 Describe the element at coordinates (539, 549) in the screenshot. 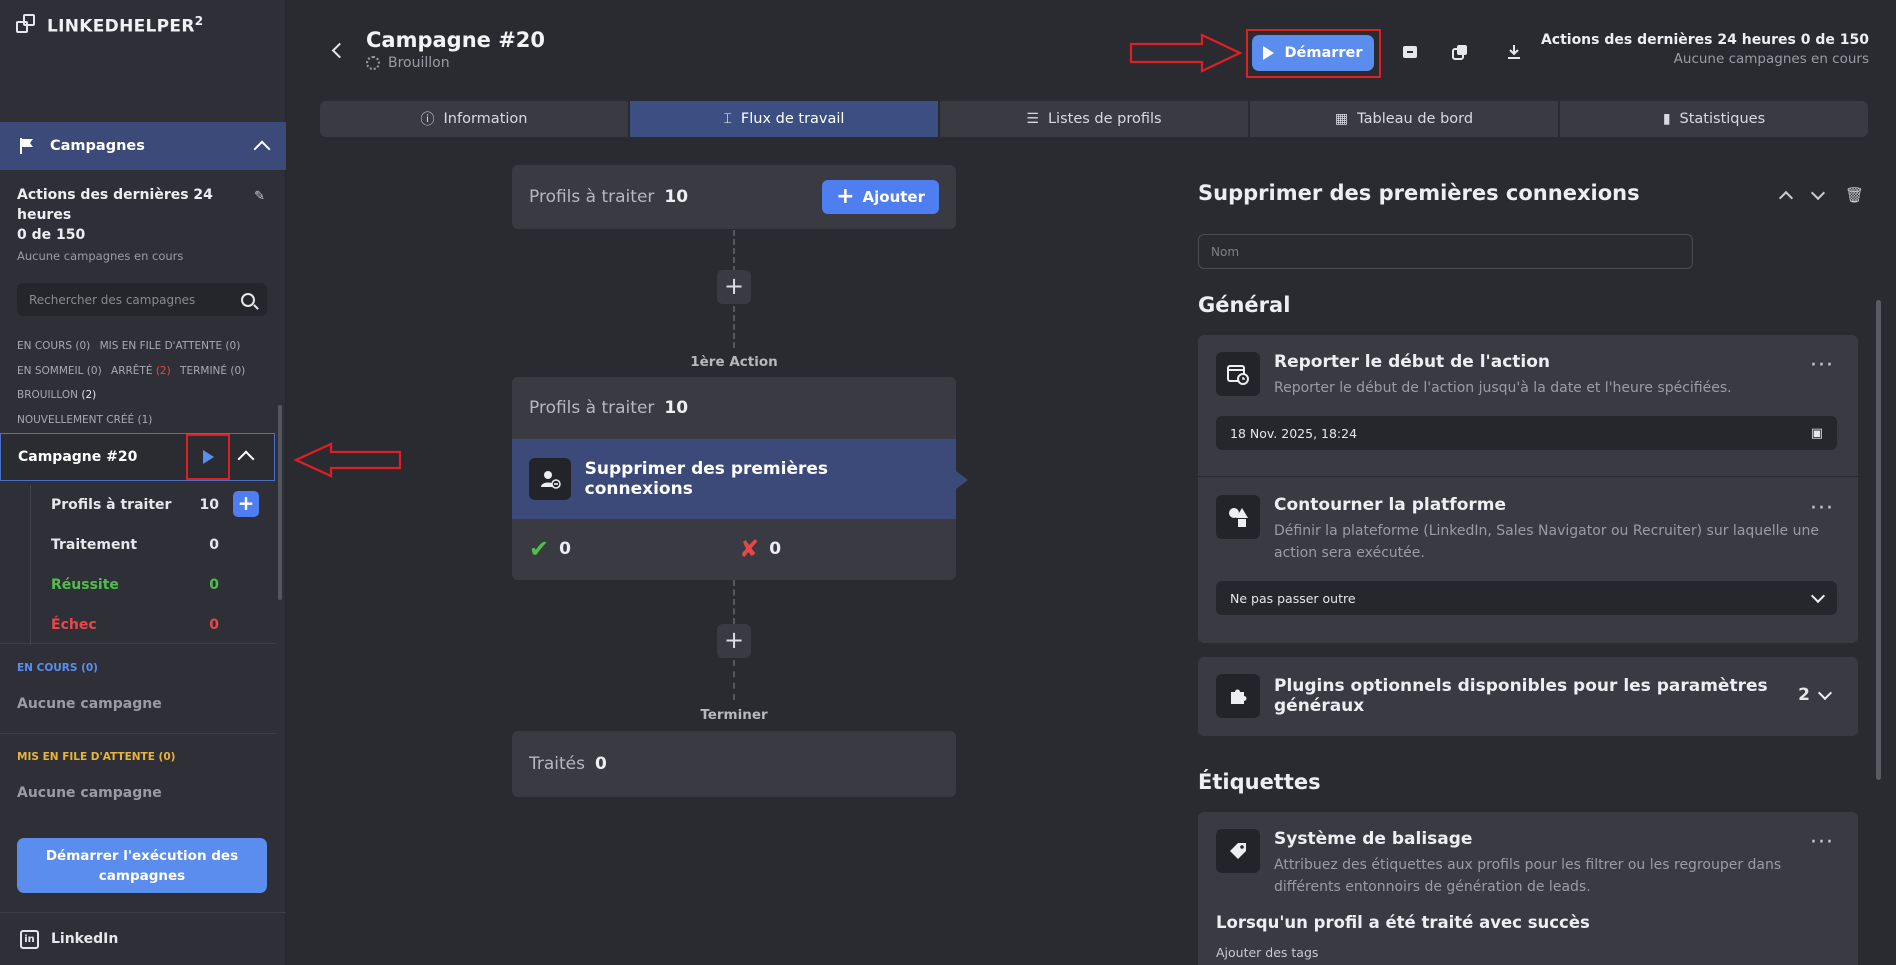

I see `success-check-icon: ✔` at that location.